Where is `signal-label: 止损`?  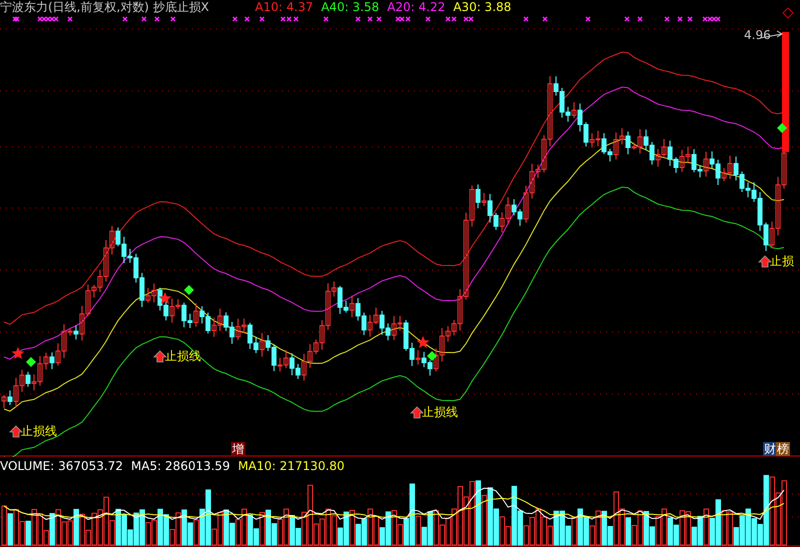
signal-label: 止损 is located at coordinates (782, 261).